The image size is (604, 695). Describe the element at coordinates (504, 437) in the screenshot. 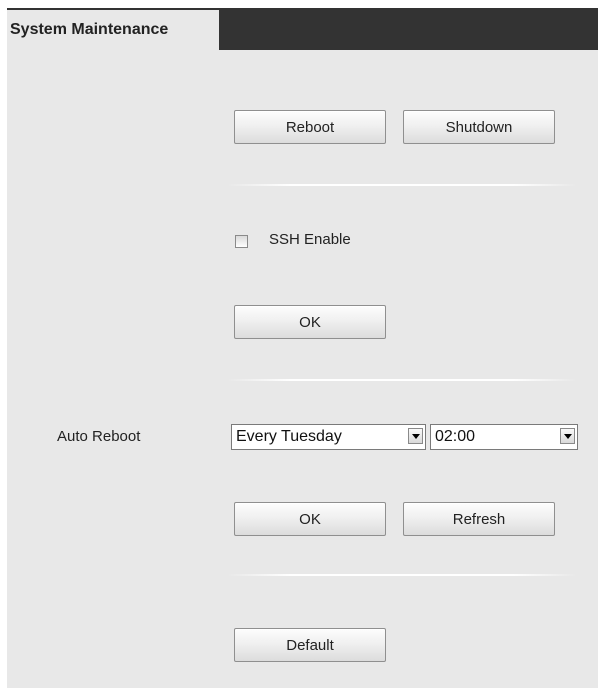

I see `auto-reboot-time-select: 02:00` at that location.